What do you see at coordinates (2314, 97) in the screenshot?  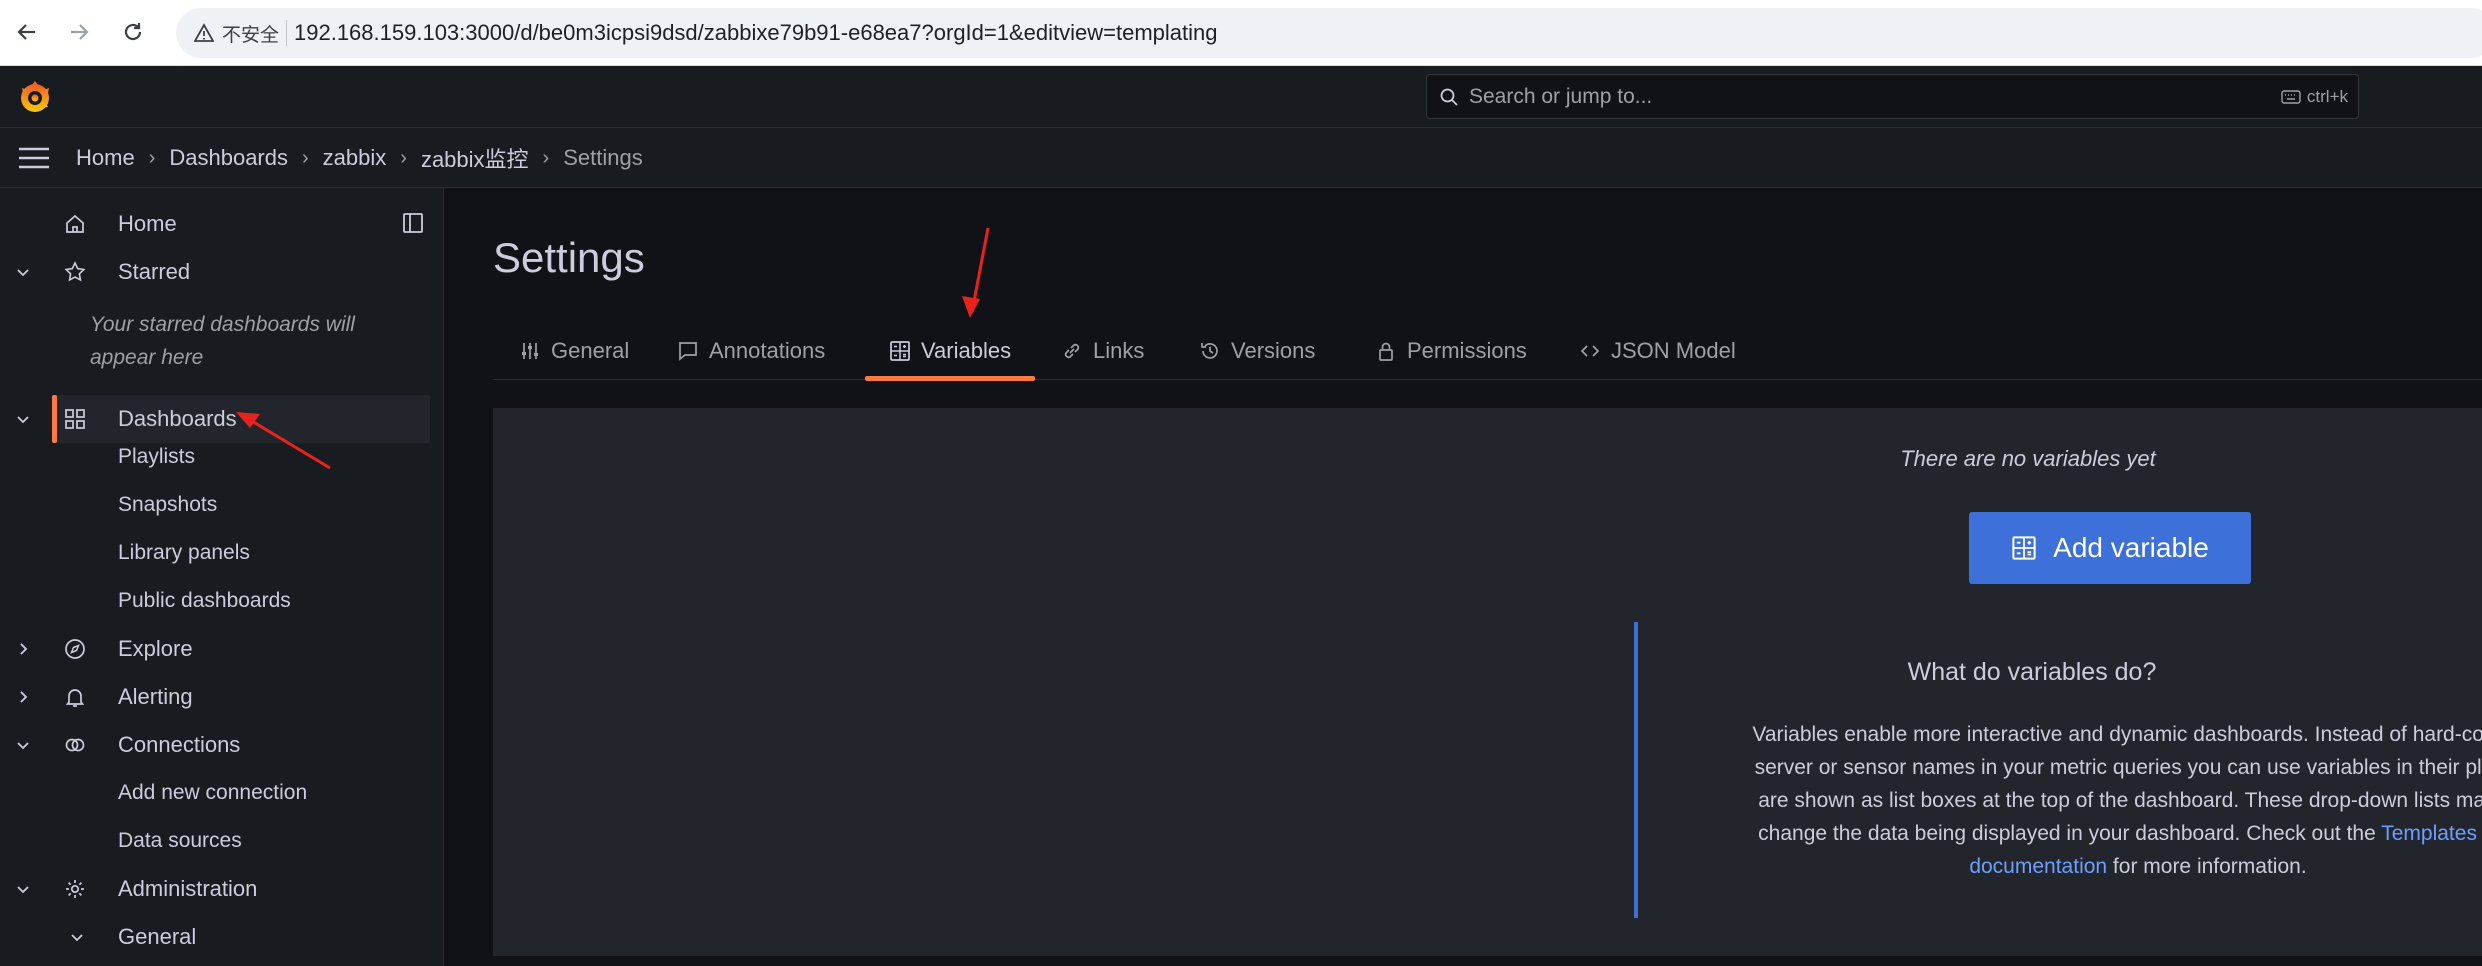 I see `search-shortcut: ctrl+k` at bounding box center [2314, 97].